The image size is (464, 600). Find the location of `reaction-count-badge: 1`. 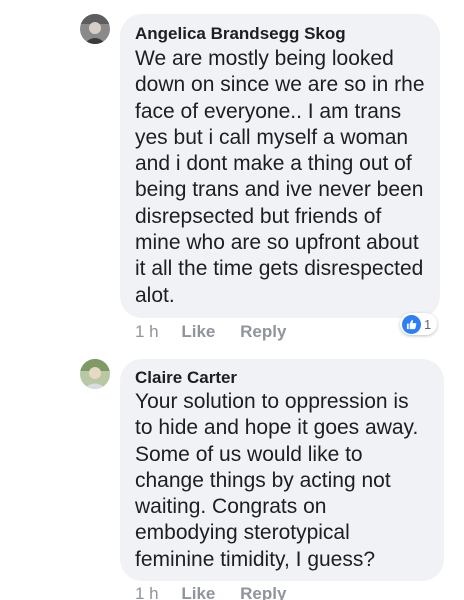

reaction-count-badge: 1 is located at coordinates (419, 324).